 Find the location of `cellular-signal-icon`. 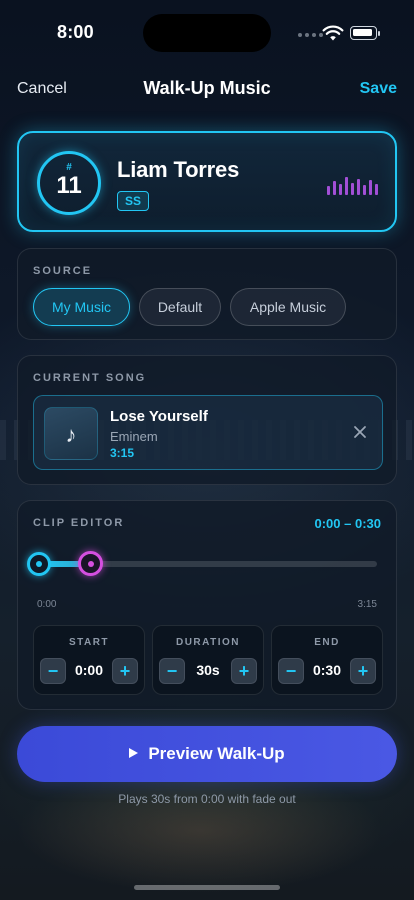

cellular-signal-icon is located at coordinates (310, 35).